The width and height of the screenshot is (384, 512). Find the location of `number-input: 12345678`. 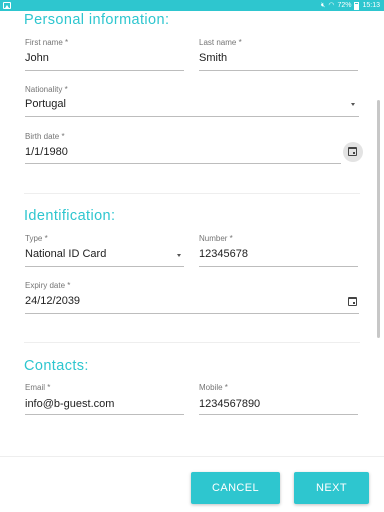

number-input: 12345678 is located at coordinates (223, 254).